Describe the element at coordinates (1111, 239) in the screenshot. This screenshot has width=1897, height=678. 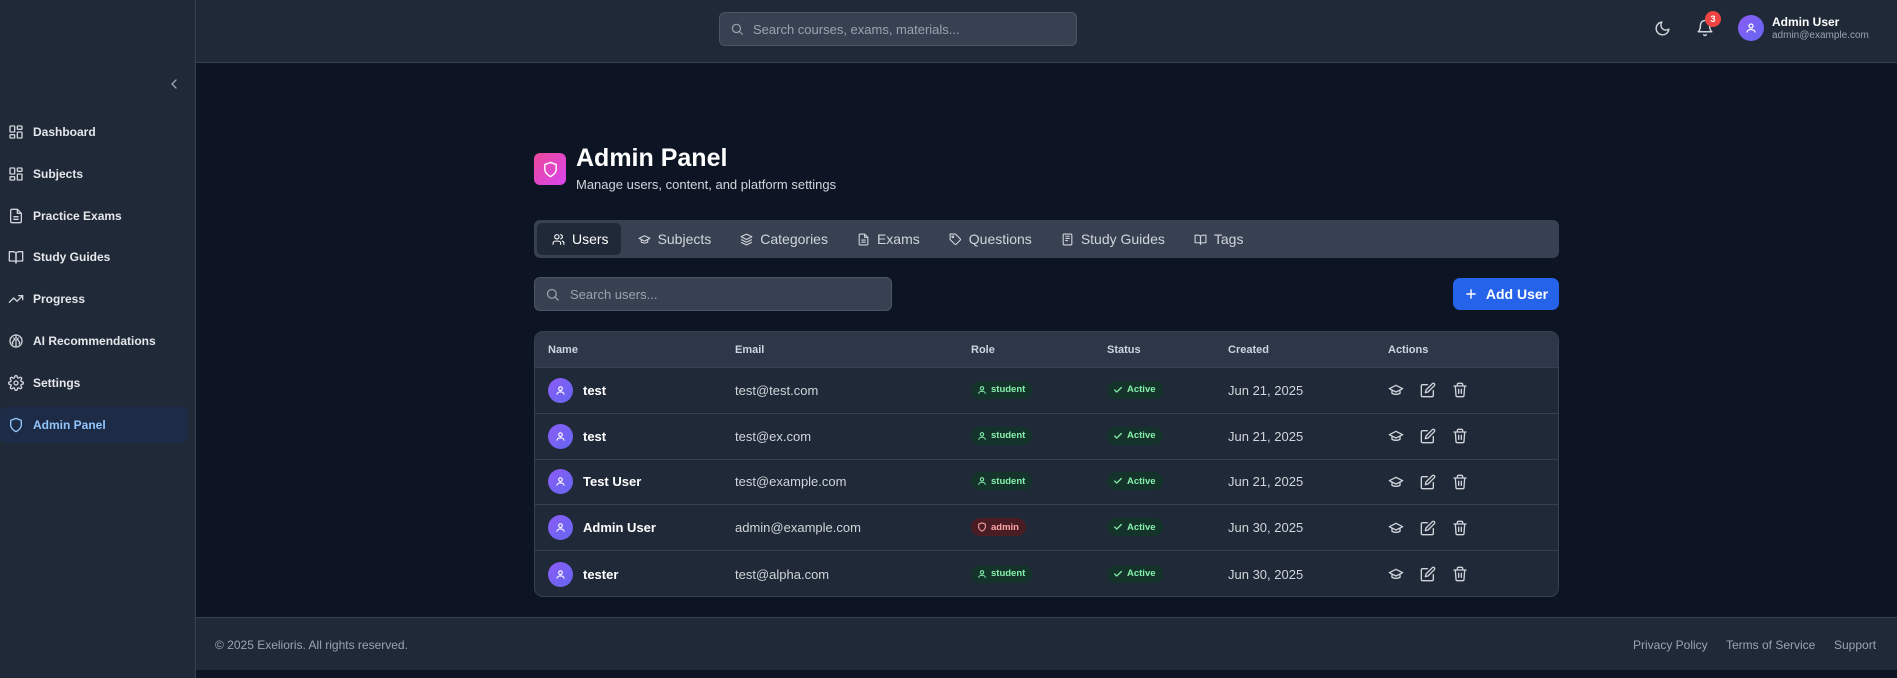
I see `tab-study-guides: Study Guides` at that location.